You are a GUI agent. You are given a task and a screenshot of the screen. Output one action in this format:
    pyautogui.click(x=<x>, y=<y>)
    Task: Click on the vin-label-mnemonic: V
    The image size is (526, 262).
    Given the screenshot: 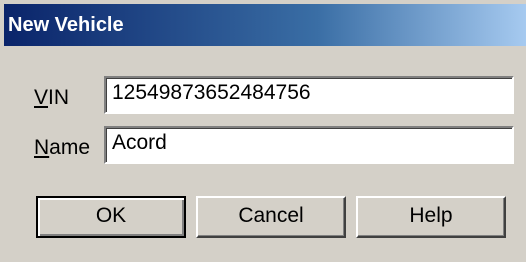 What is the action you would take?
    pyautogui.click(x=41, y=97)
    